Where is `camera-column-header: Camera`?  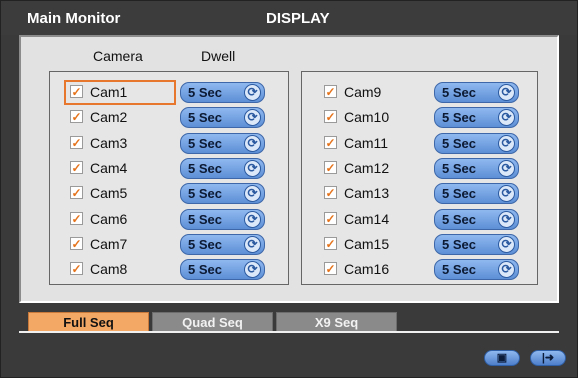
camera-column-header: Camera is located at coordinates (118, 56).